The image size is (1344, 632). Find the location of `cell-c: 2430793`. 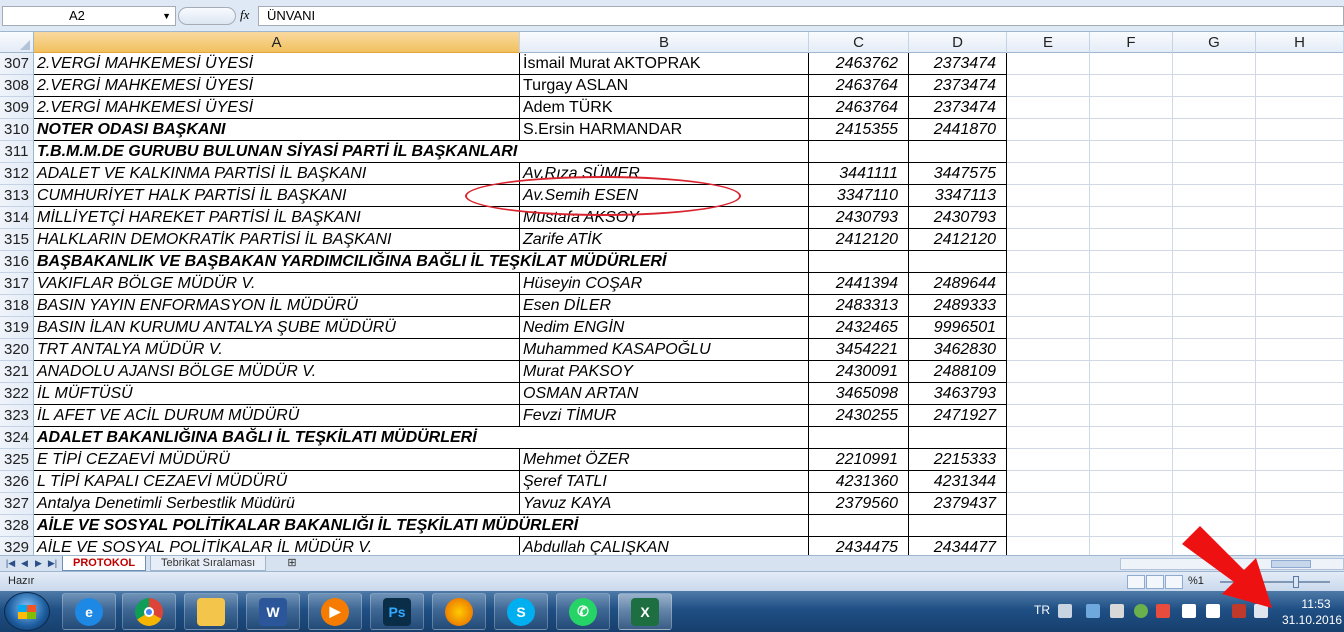

cell-c: 2430793 is located at coordinates (859, 218).